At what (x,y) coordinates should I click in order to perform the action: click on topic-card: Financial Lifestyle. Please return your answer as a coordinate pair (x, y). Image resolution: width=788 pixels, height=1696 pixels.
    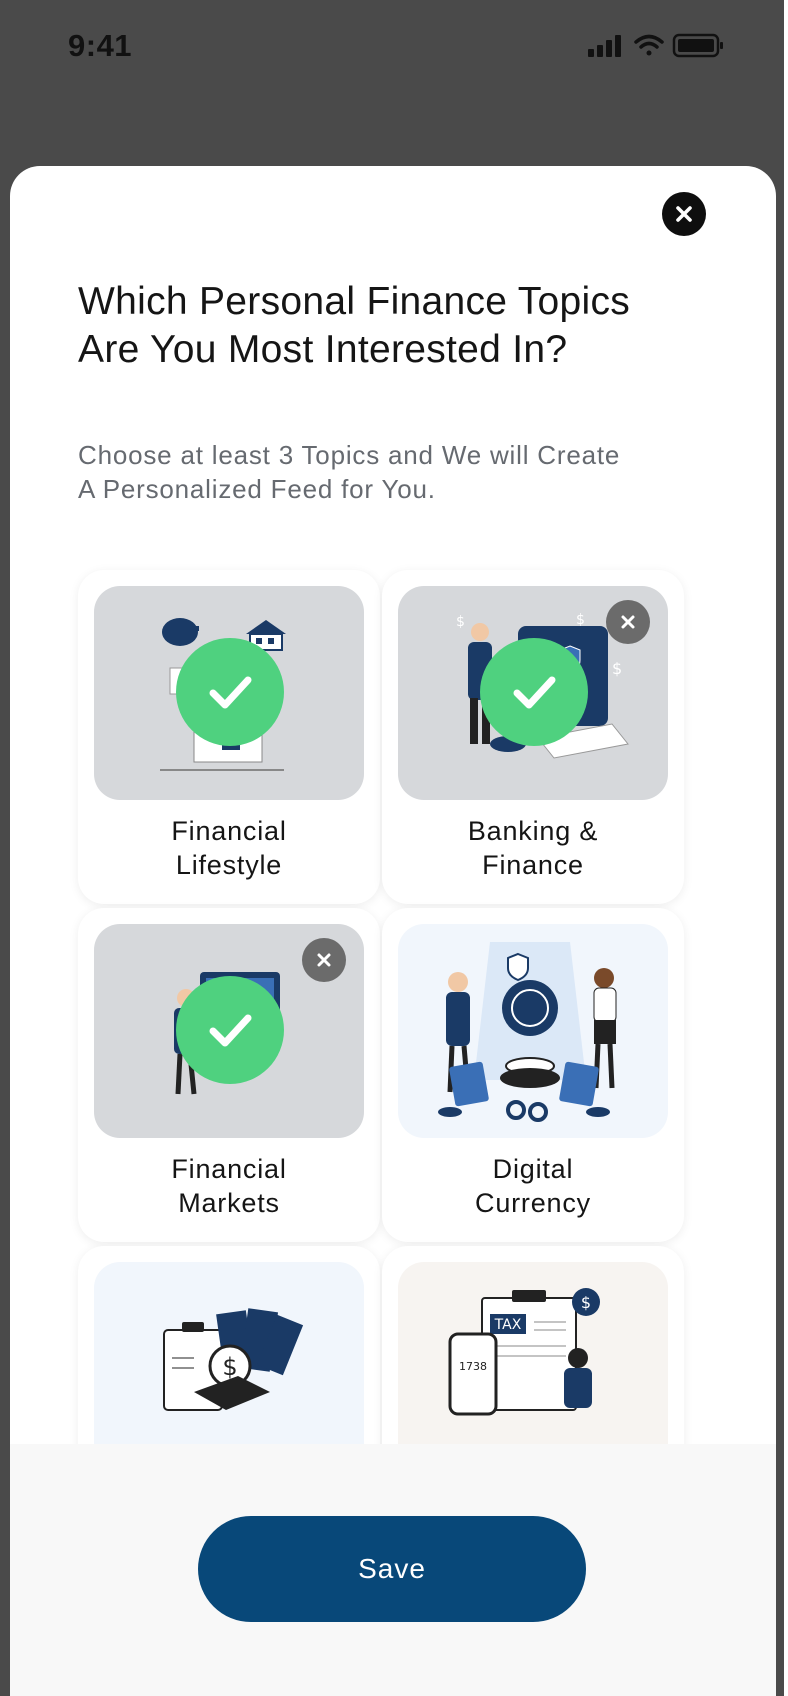
    Looking at the image, I should click on (229, 737).